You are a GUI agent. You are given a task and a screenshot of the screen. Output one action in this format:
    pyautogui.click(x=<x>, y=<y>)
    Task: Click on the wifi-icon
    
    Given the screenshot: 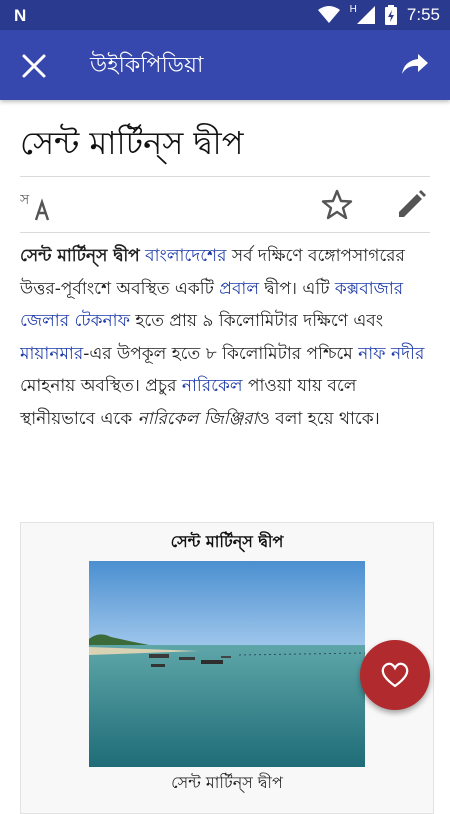 What is the action you would take?
    pyautogui.click(x=328, y=14)
    